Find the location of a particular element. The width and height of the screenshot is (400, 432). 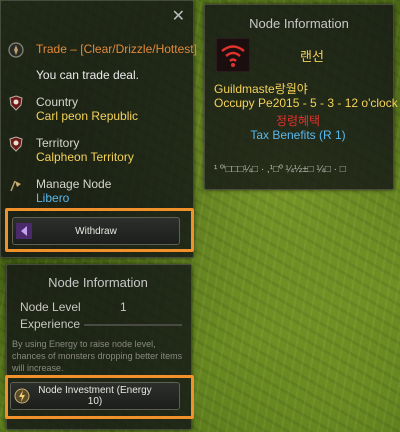

manage-node-label: Manage Node is located at coordinates (74, 184).